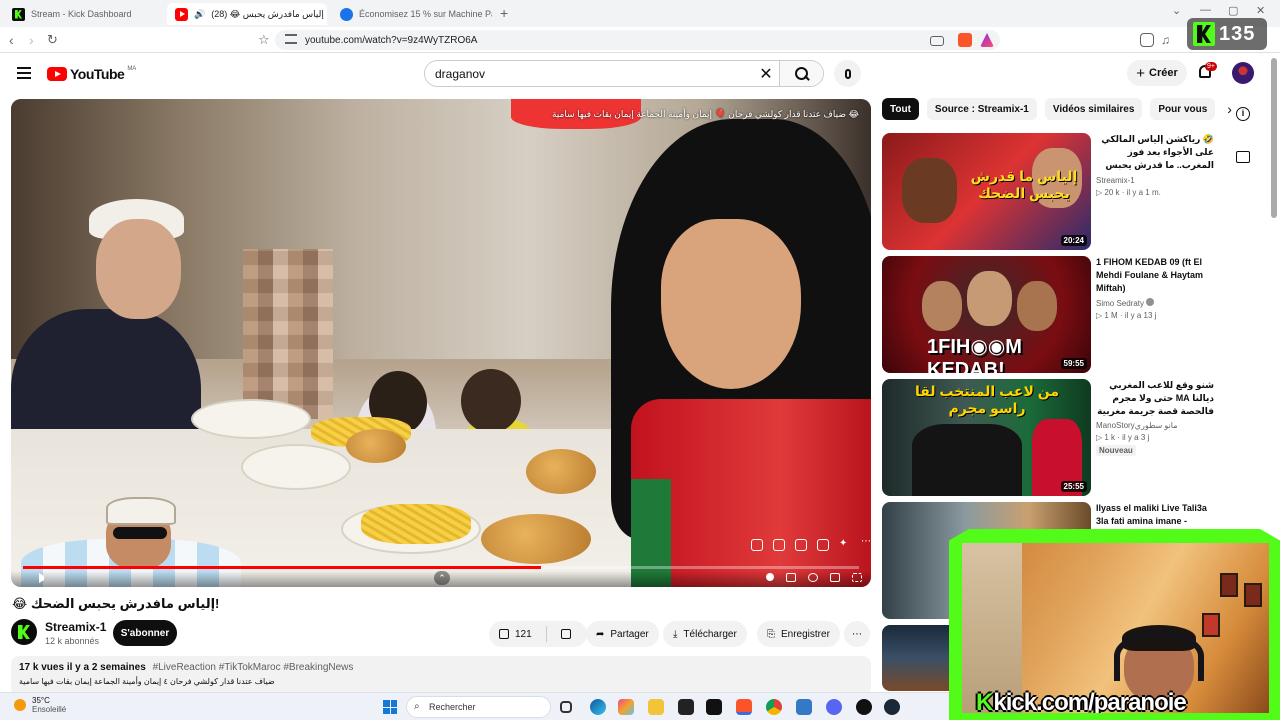 The width and height of the screenshot is (1280, 720). I want to click on create-label: Créer, so click(1163, 73).